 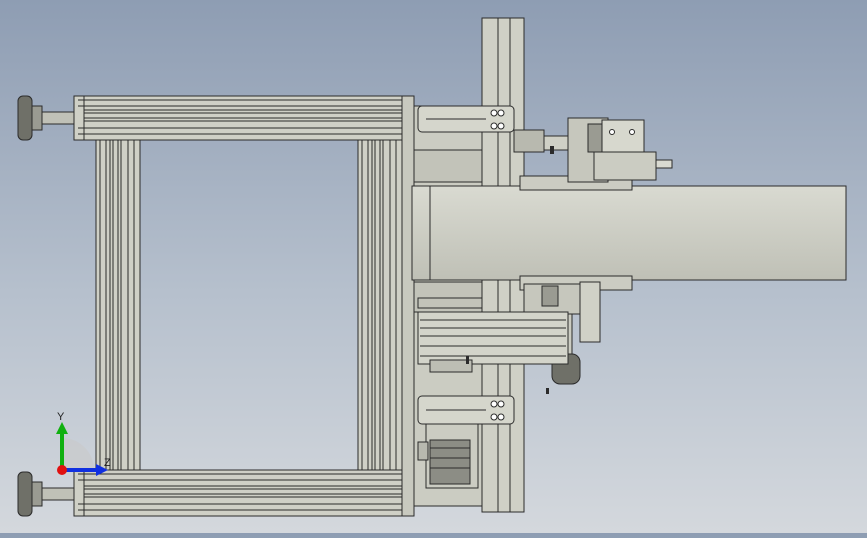 What do you see at coordinates (629, 233) in the screenshot?
I see `extended-arm` at bounding box center [629, 233].